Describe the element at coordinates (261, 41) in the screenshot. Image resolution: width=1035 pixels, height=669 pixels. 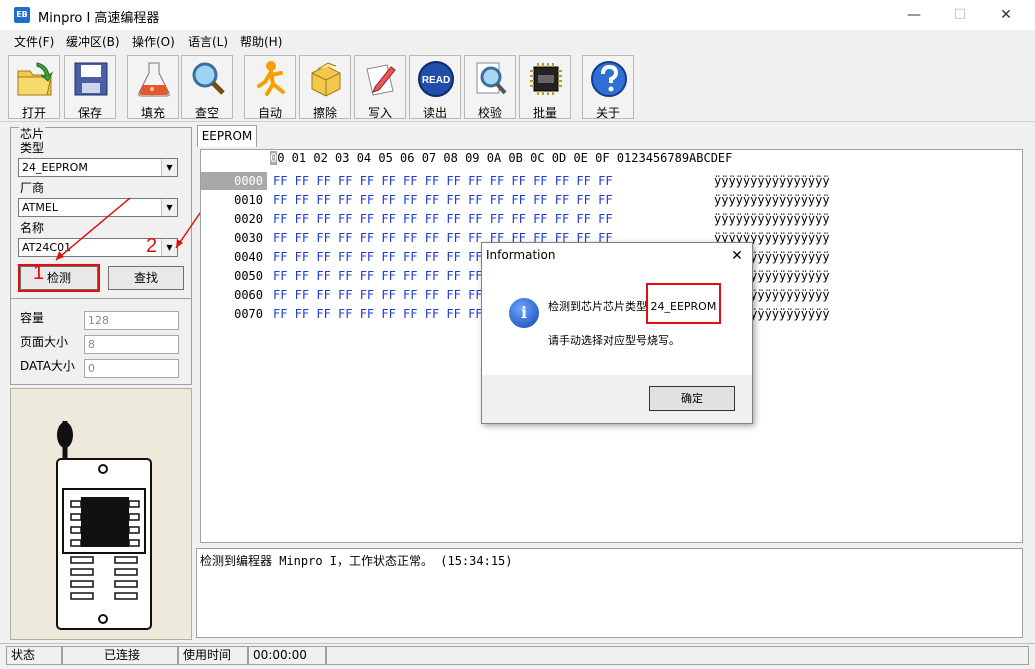
I see `menu-help: 帮助(H)` at that location.